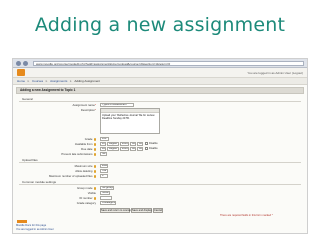 The height and width of the screenshot is (240, 320). What do you see at coordinates (133, 144) in the screenshot?
I see `available-hour-select: 00` at bounding box center [133, 144].